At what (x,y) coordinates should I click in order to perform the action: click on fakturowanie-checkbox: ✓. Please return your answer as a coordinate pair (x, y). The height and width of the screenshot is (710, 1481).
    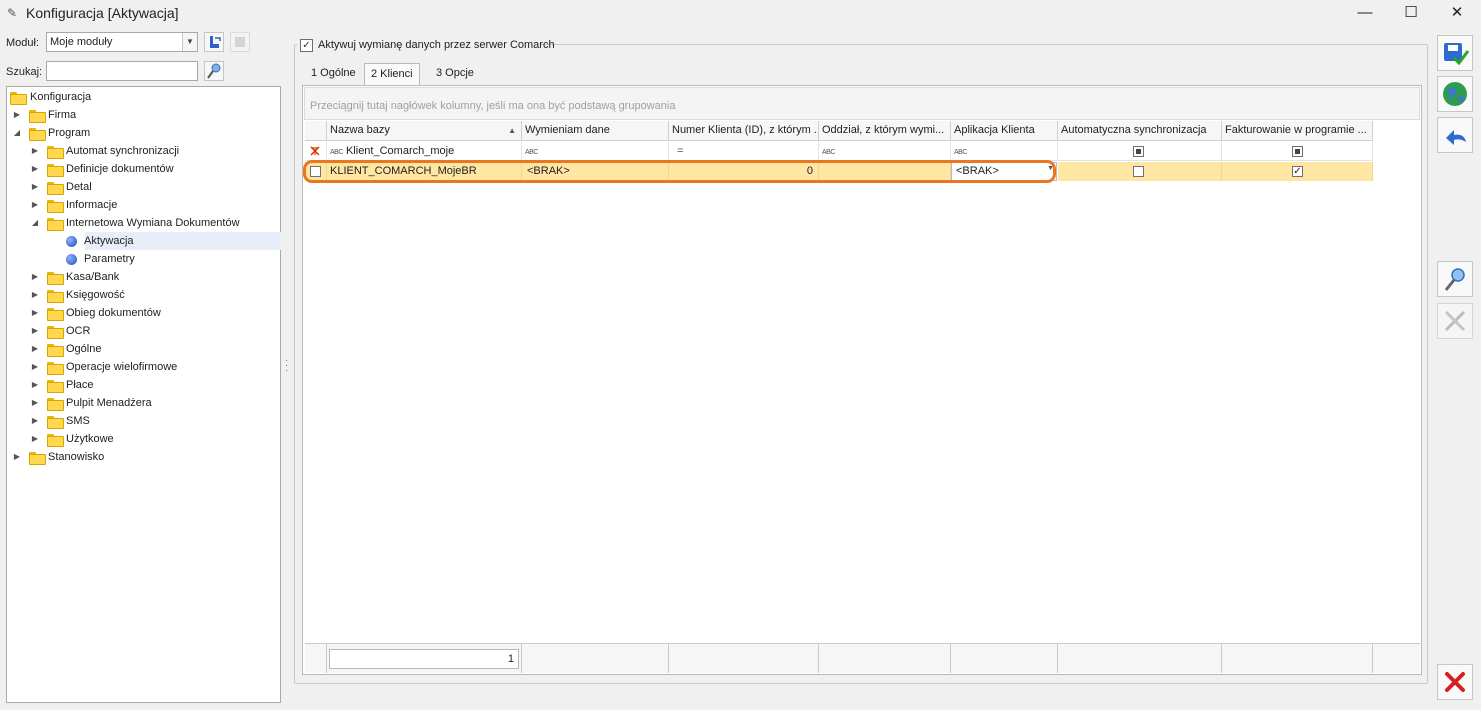
    Looking at the image, I should click on (1297, 171).